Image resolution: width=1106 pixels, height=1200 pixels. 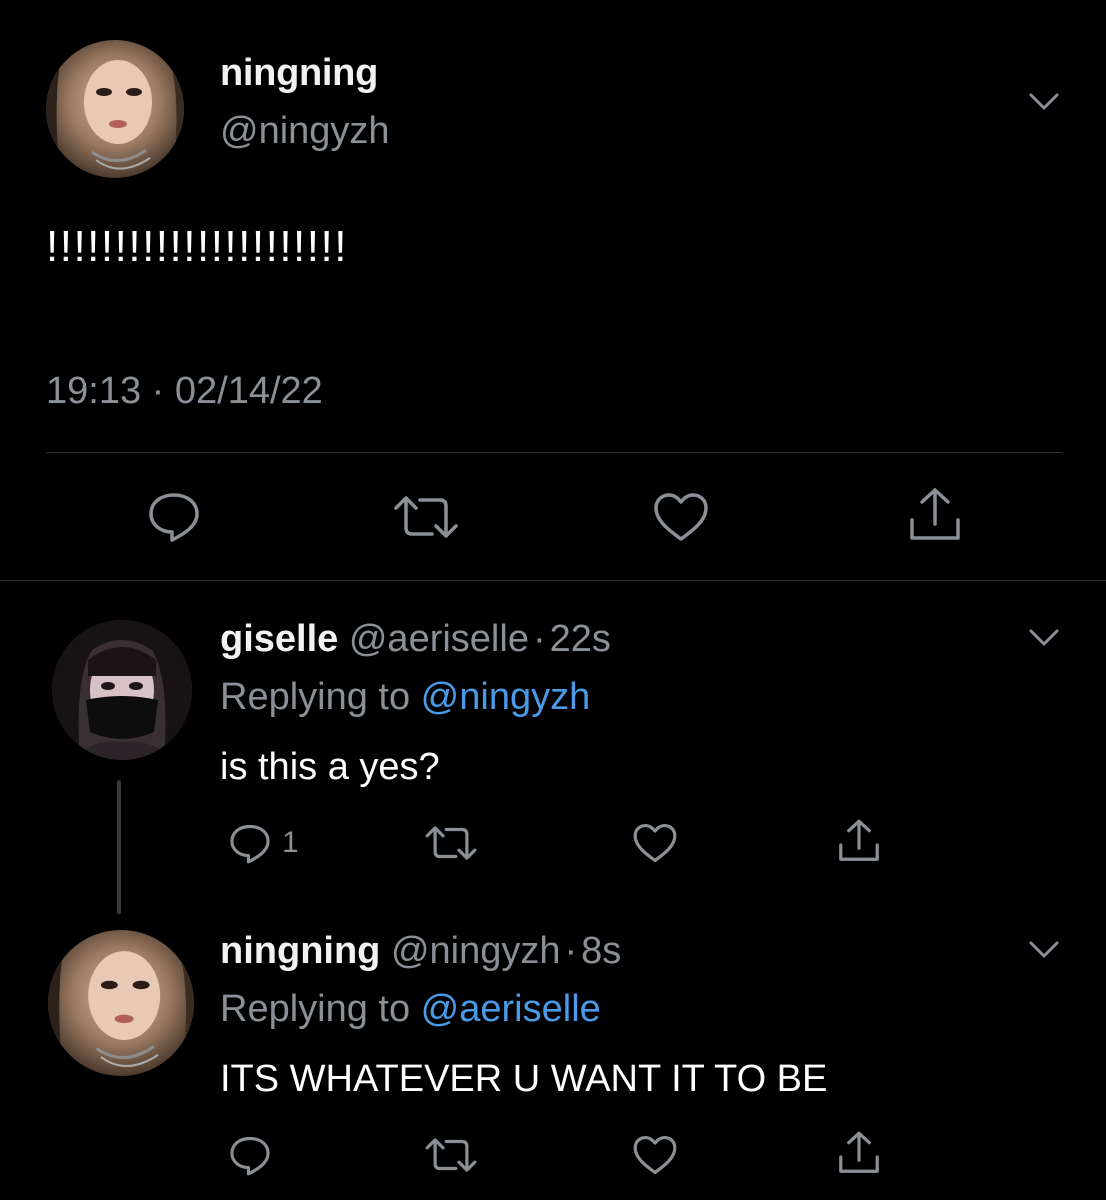 What do you see at coordinates (511, 1009) in the screenshot?
I see `mention-link: @aeriselle` at bounding box center [511, 1009].